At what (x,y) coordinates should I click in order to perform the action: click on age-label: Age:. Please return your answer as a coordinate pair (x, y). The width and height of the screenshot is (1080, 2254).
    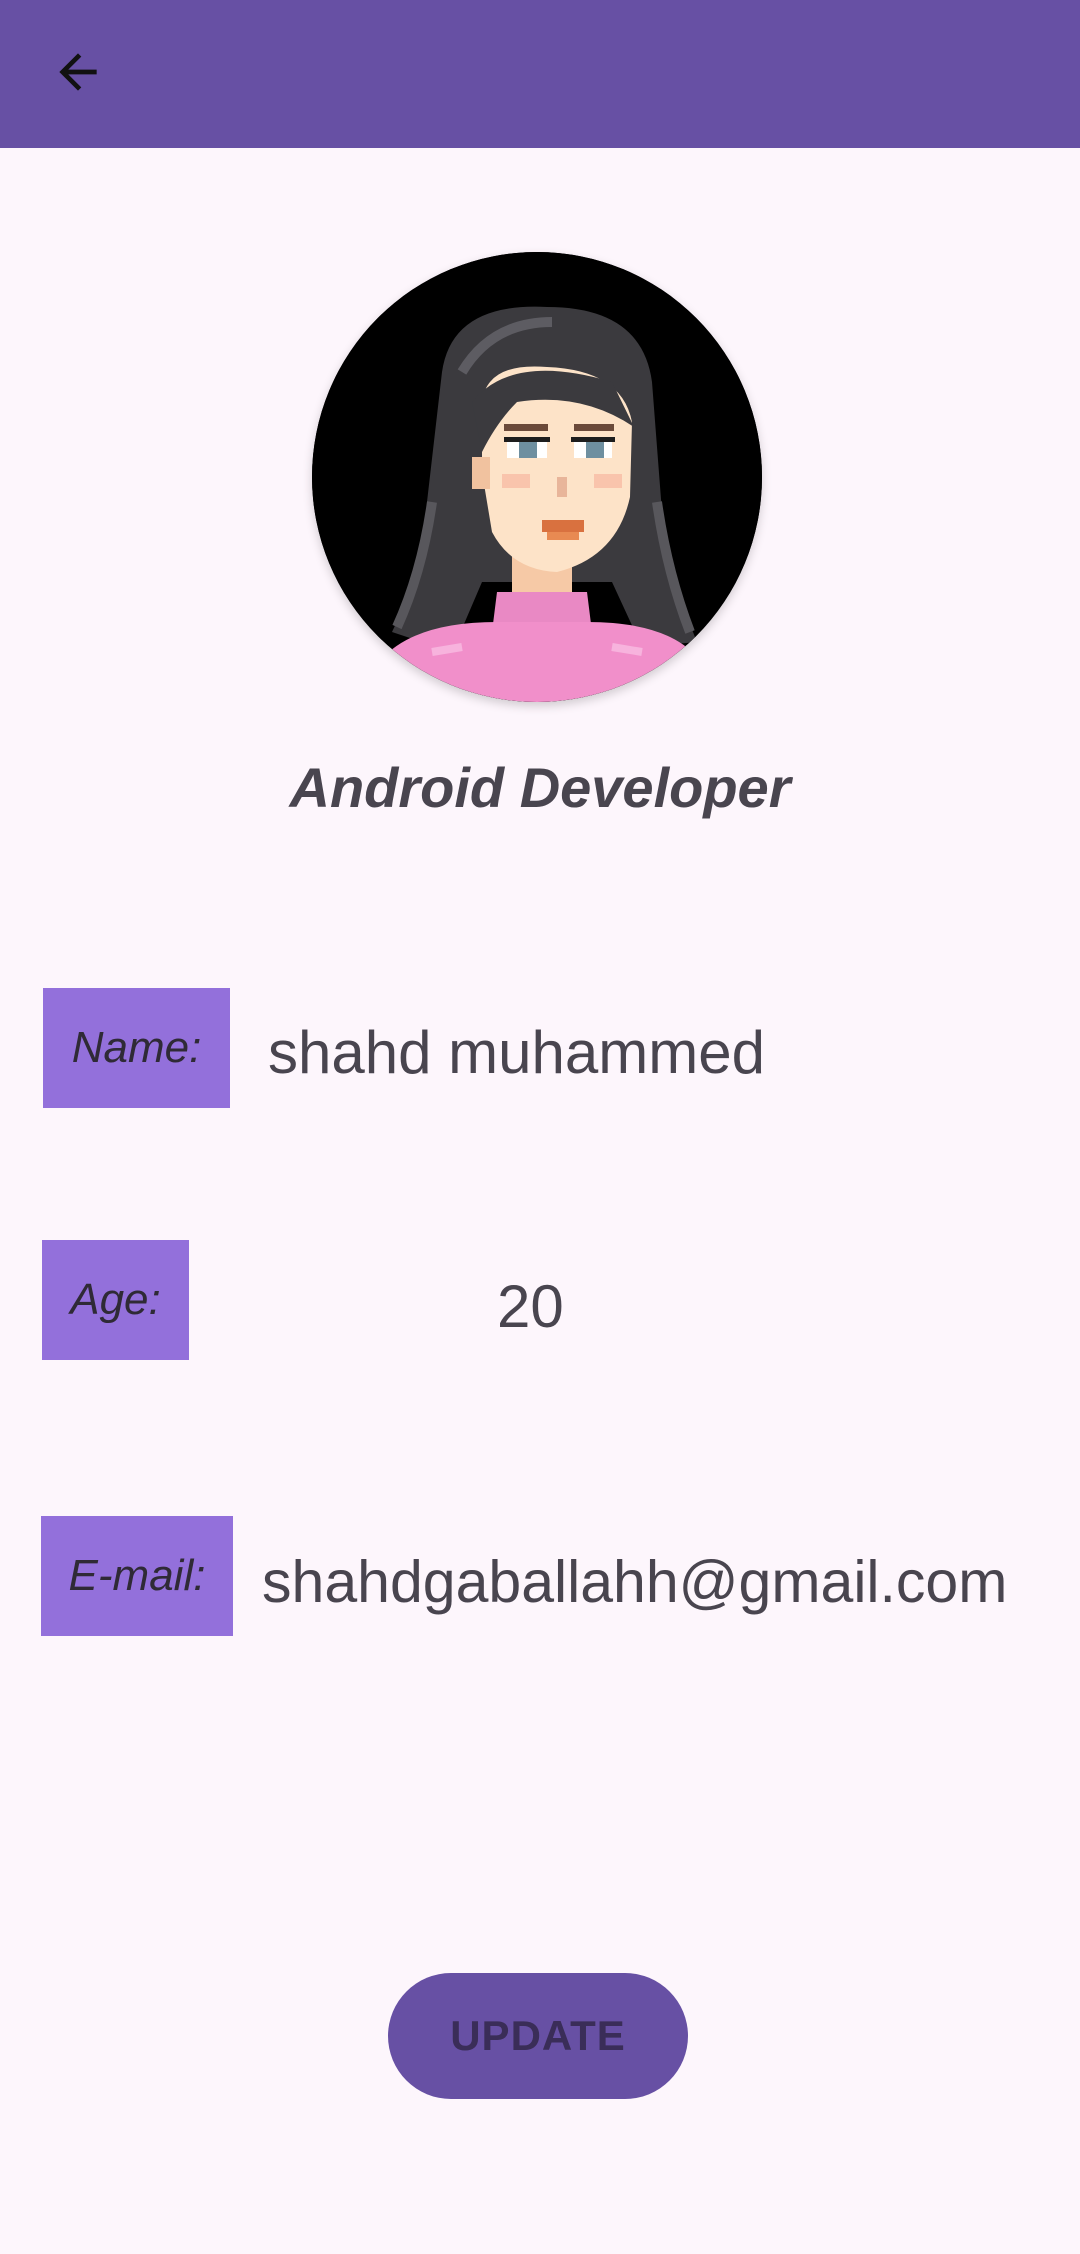
    Looking at the image, I should click on (115, 1300).